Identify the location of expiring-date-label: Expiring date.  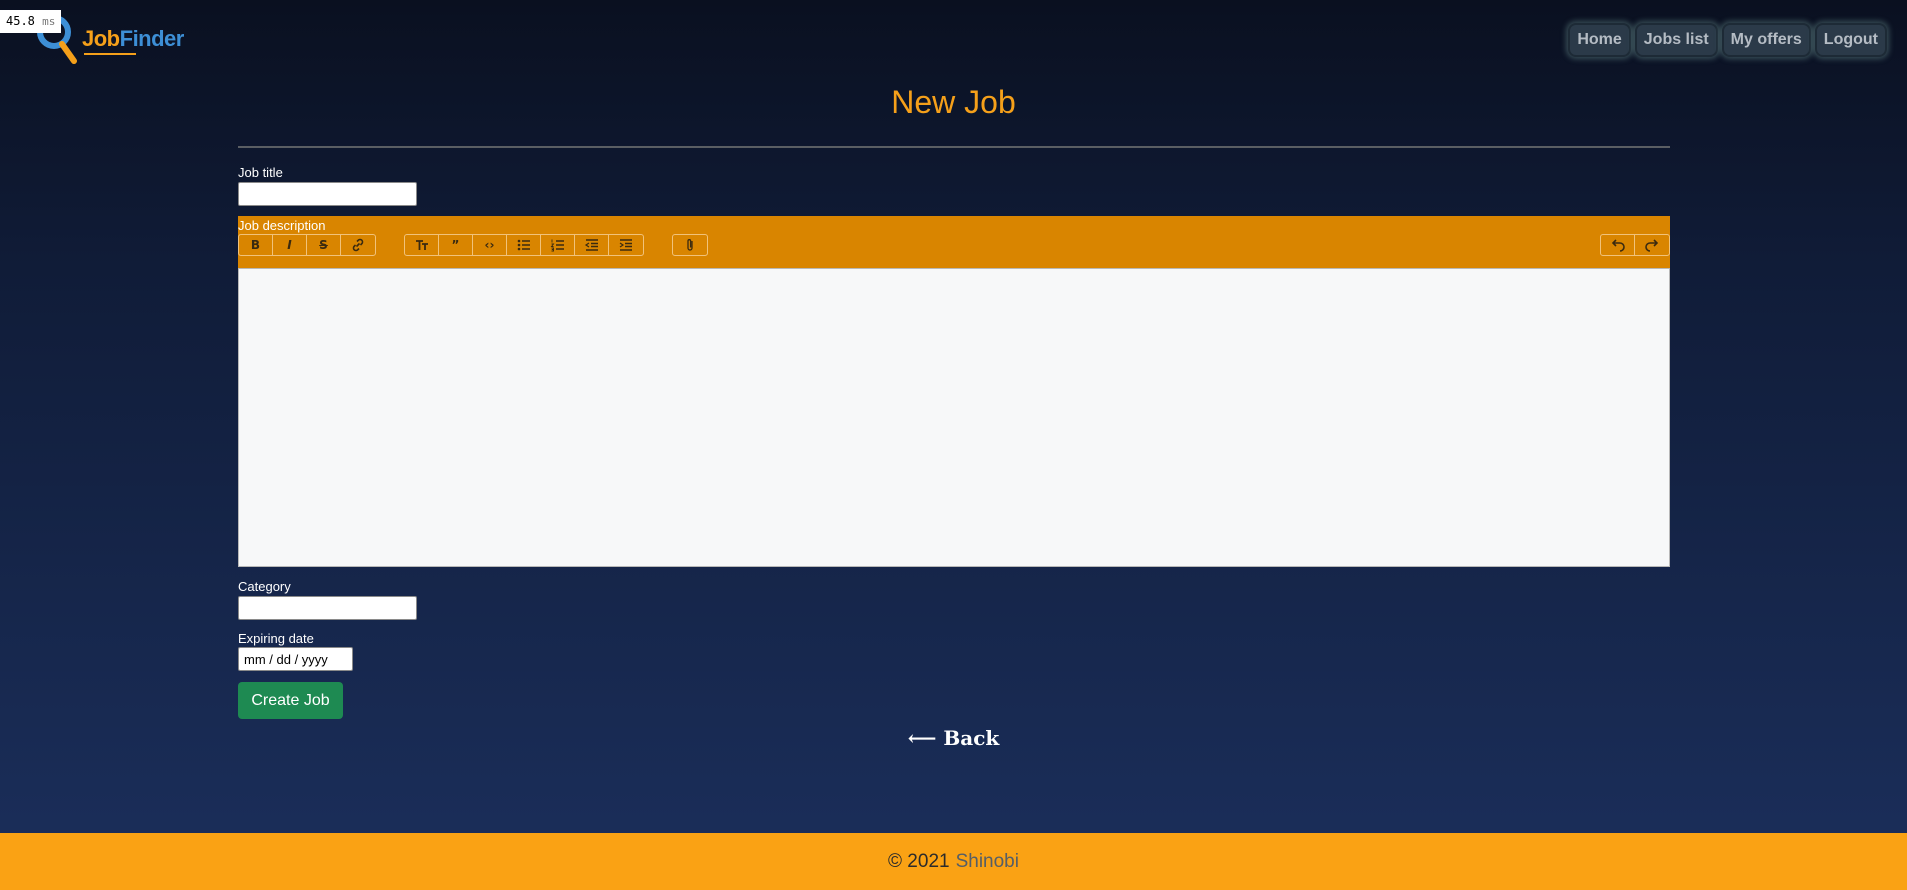
(276, 638).